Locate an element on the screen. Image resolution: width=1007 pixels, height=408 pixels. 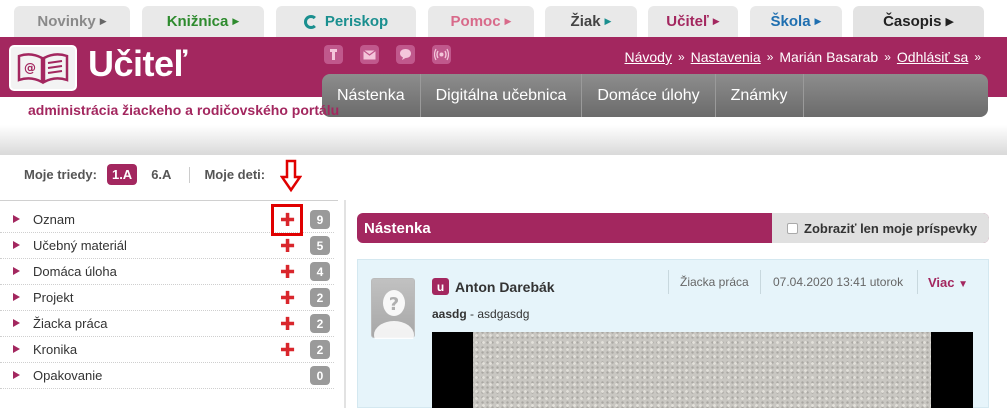
avatar: ? is located at coordinates (393, 313).